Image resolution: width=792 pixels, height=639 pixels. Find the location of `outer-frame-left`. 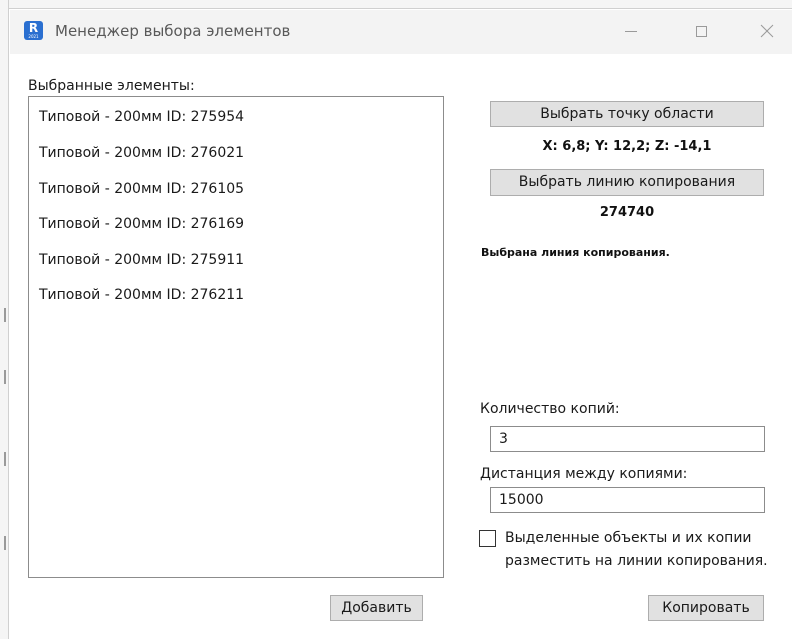

outer-frame-left is located at coordinates (4, 319).